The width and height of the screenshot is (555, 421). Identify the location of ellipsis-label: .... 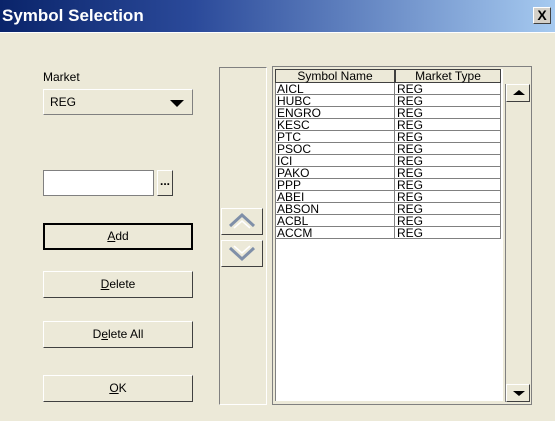
(164, 181).